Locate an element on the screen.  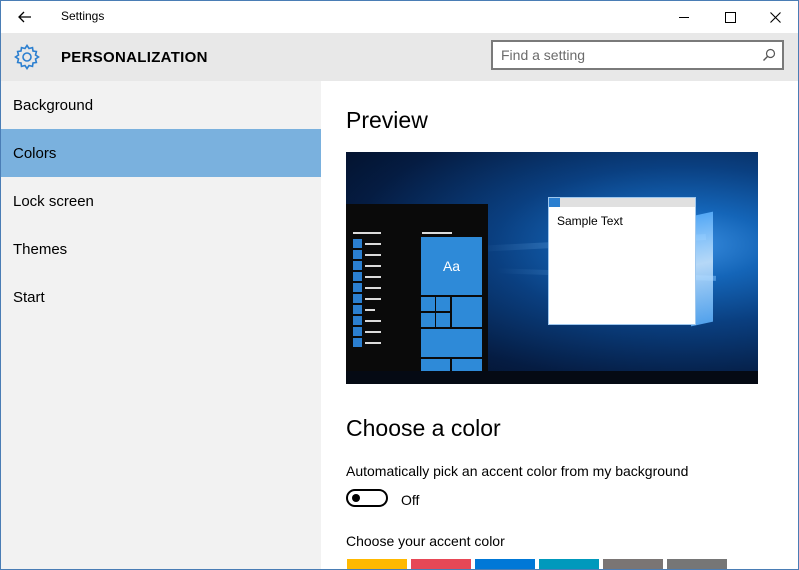
search-box is located at coordinates (637, 55).